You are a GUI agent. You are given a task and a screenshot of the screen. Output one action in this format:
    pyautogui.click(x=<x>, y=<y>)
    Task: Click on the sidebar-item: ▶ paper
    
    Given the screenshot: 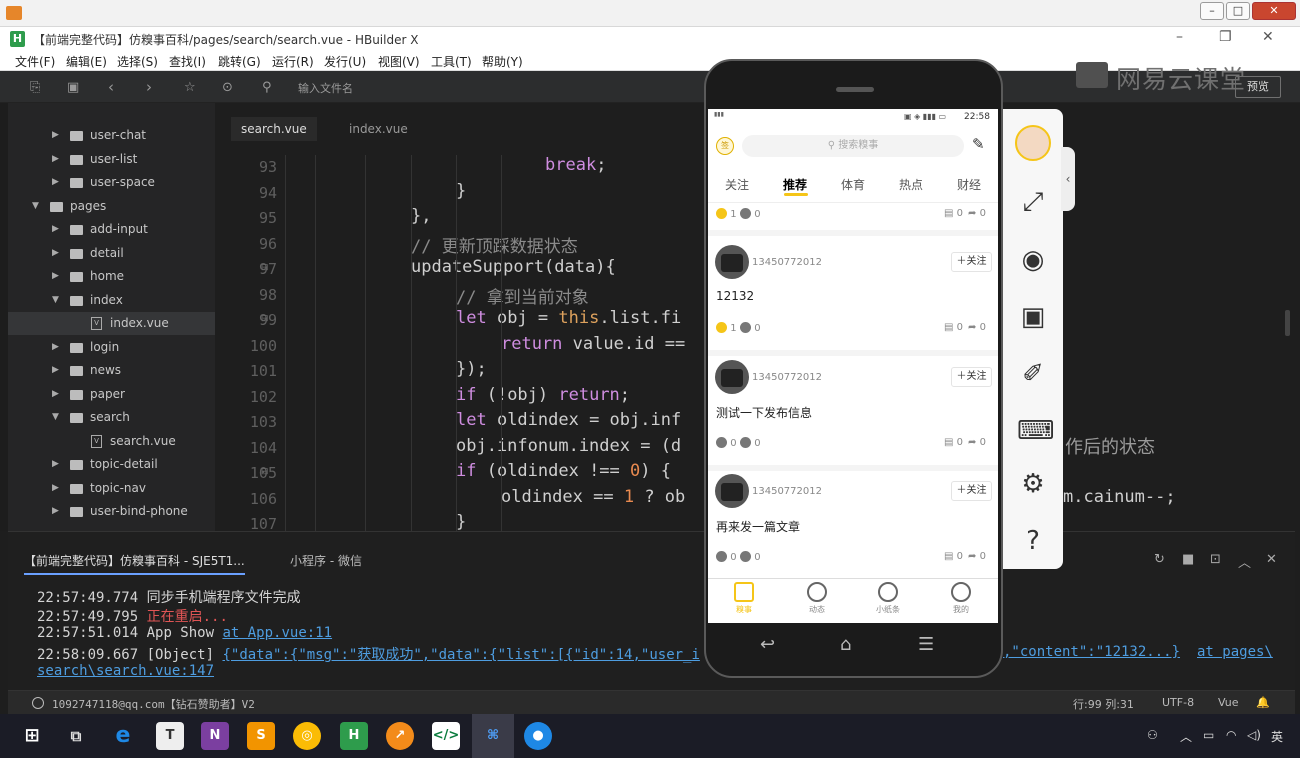 What is the action you would take?
    pyautogui.click(x=111, y=394)
    